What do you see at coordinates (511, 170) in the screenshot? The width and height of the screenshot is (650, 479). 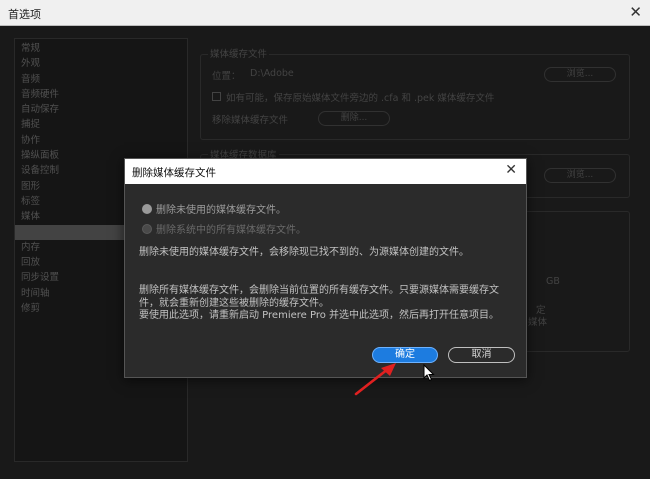 I see `dialog-close-icon: ✕` at bounding box center [511, 170].